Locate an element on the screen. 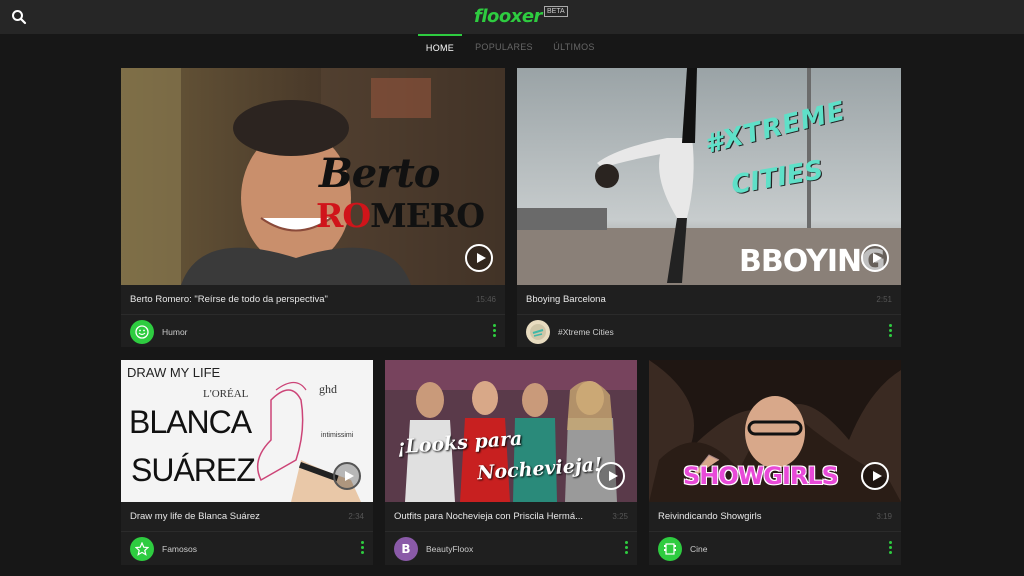  channel-row: Cine is located at coordinates (775, 548).